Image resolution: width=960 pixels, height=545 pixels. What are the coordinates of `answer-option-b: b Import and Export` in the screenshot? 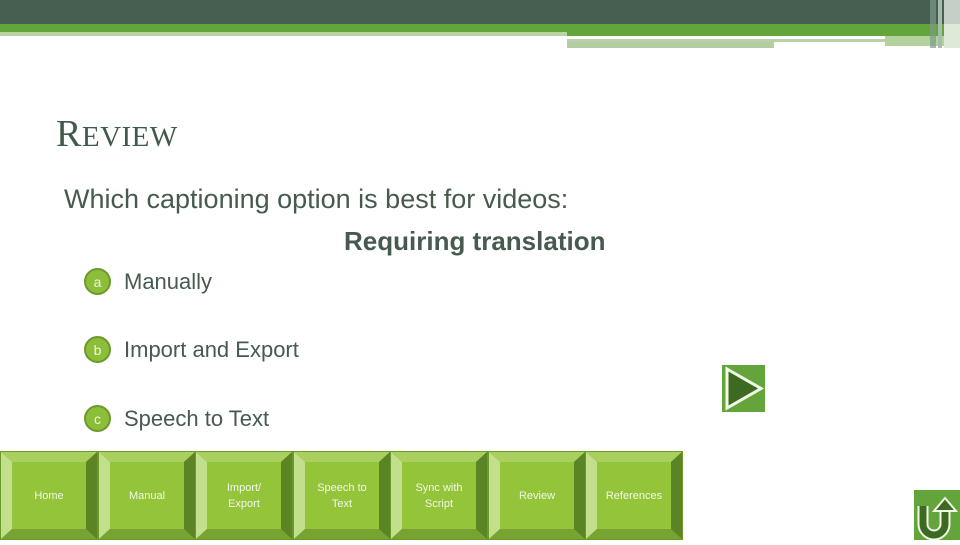 It's located at (191, 349).